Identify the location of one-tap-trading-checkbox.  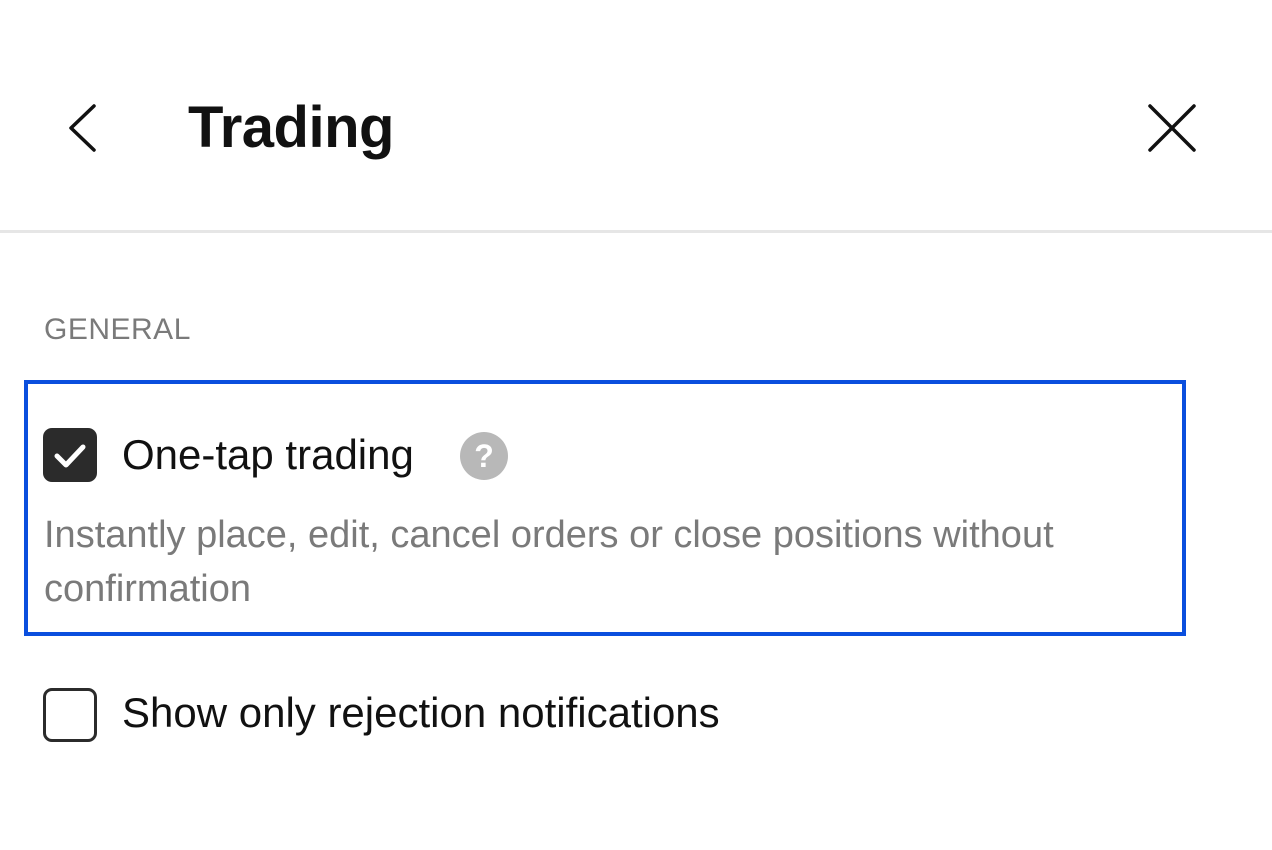
(70, 455).